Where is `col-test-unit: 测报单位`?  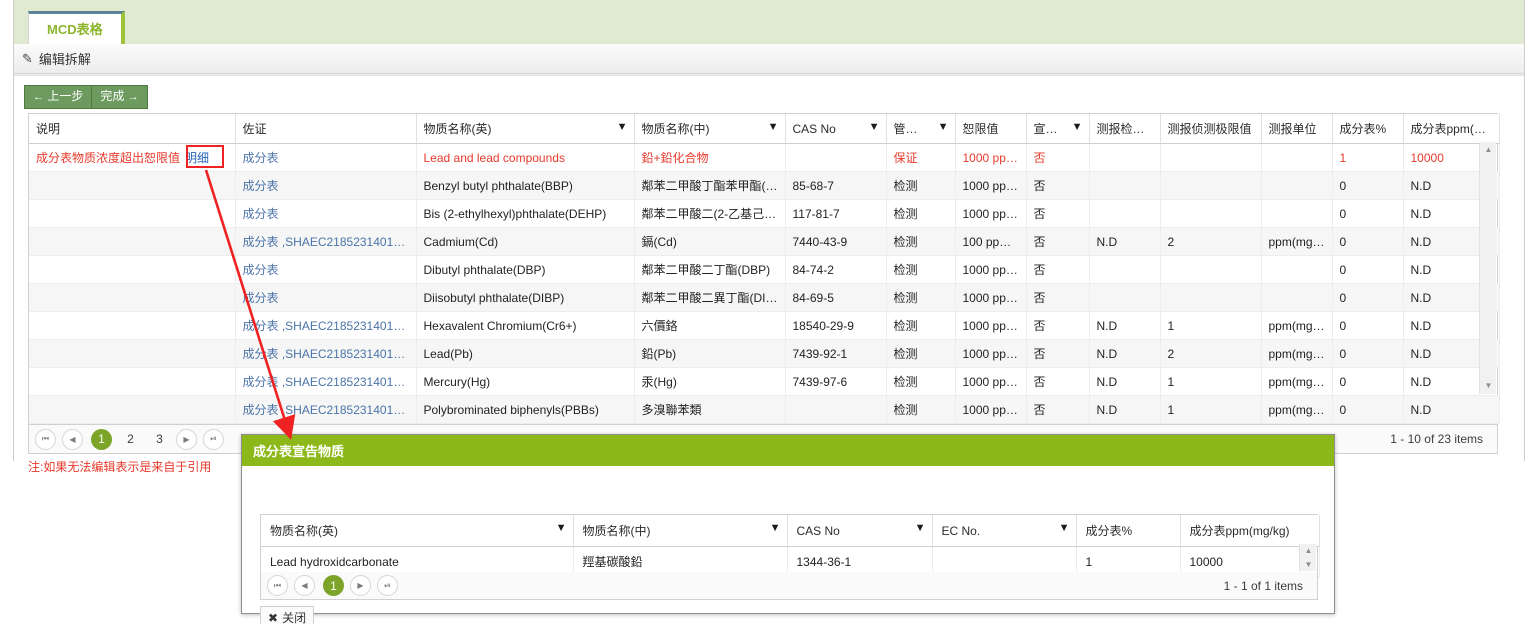 col-test-unit: 测报单位 is located at coordinates (1297, 129).